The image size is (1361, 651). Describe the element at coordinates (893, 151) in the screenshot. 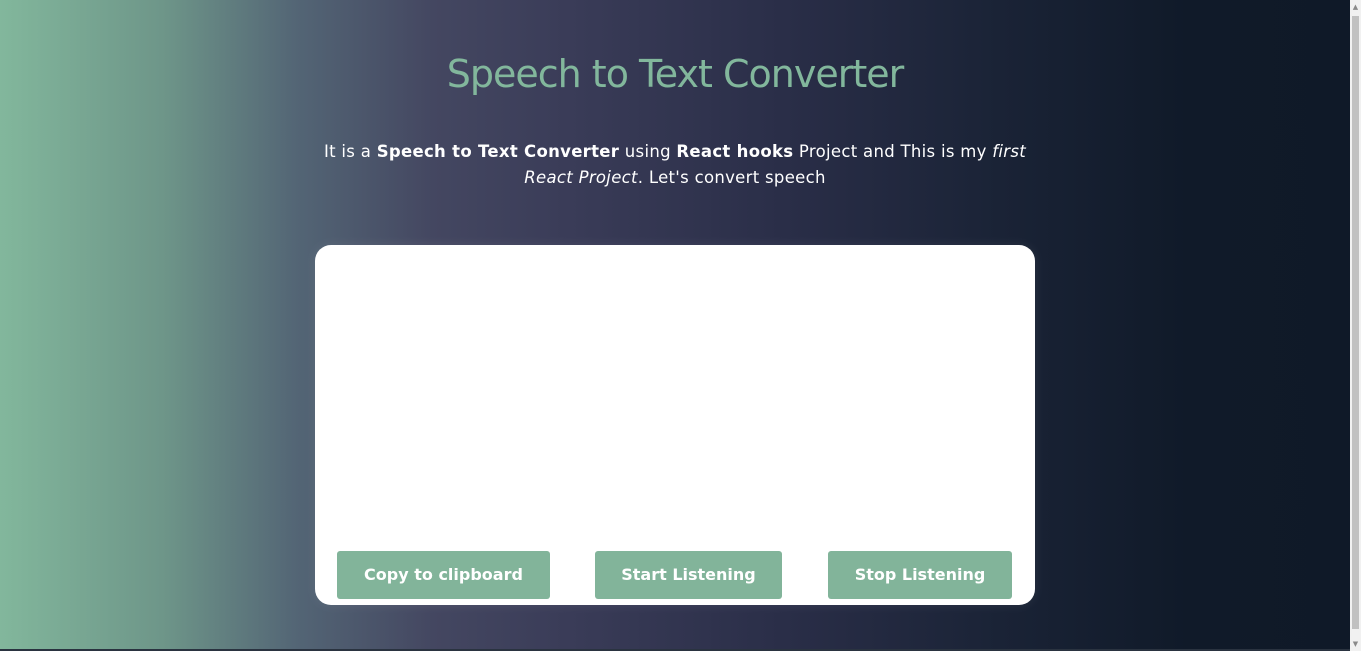

I see `description-text: Project and This is my` at that location.